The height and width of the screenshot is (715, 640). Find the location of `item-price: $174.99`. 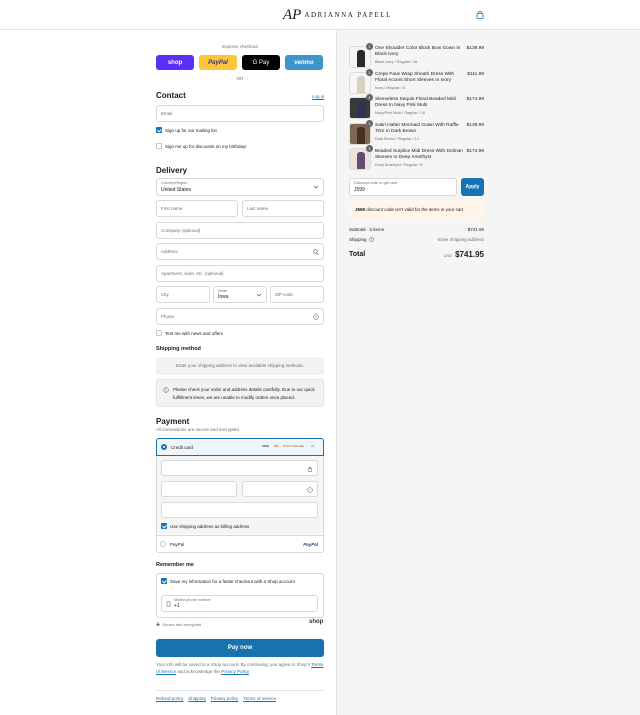

item-price: $174.99 is located at coordinates (475, 99).